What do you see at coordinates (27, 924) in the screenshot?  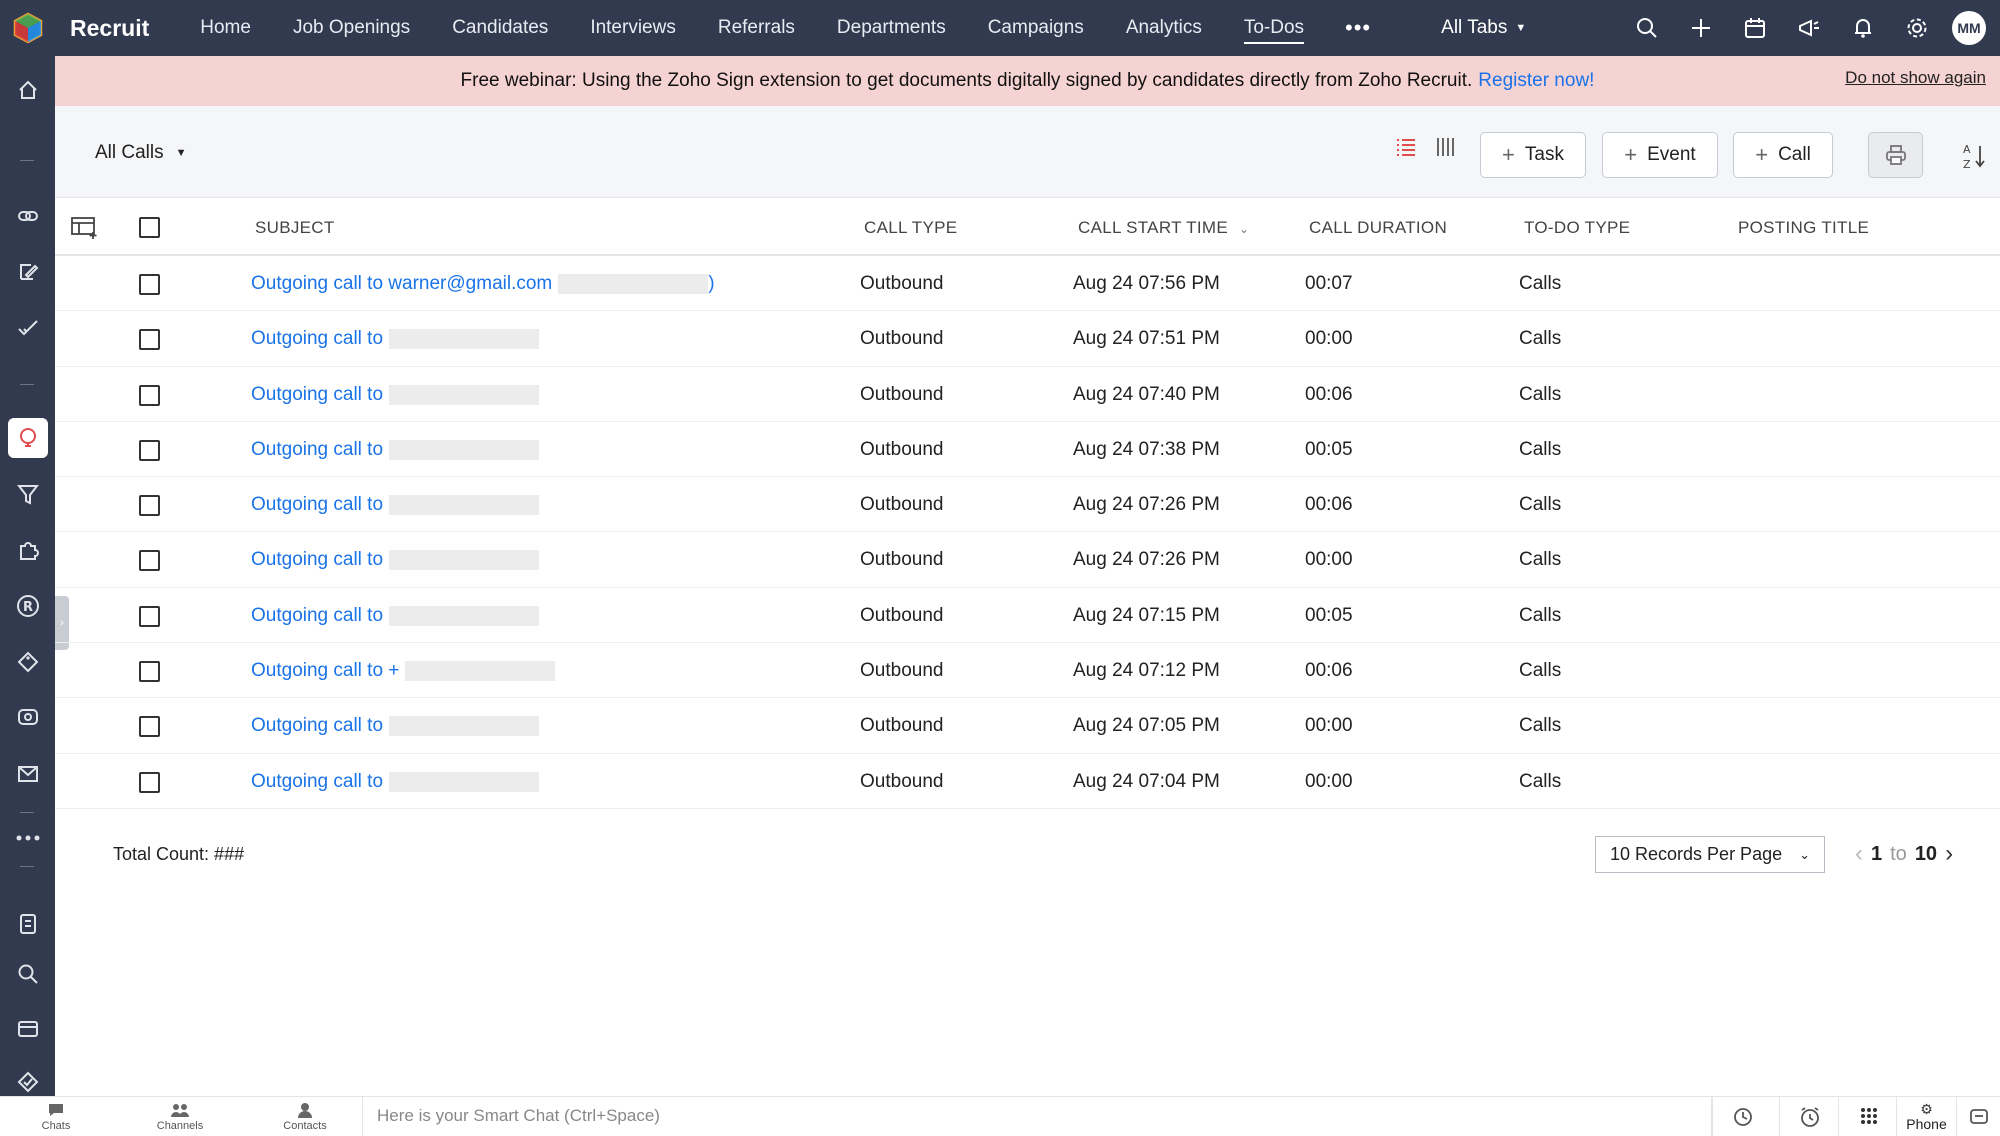 I see `document-icon` at bounding box center [27, 924].